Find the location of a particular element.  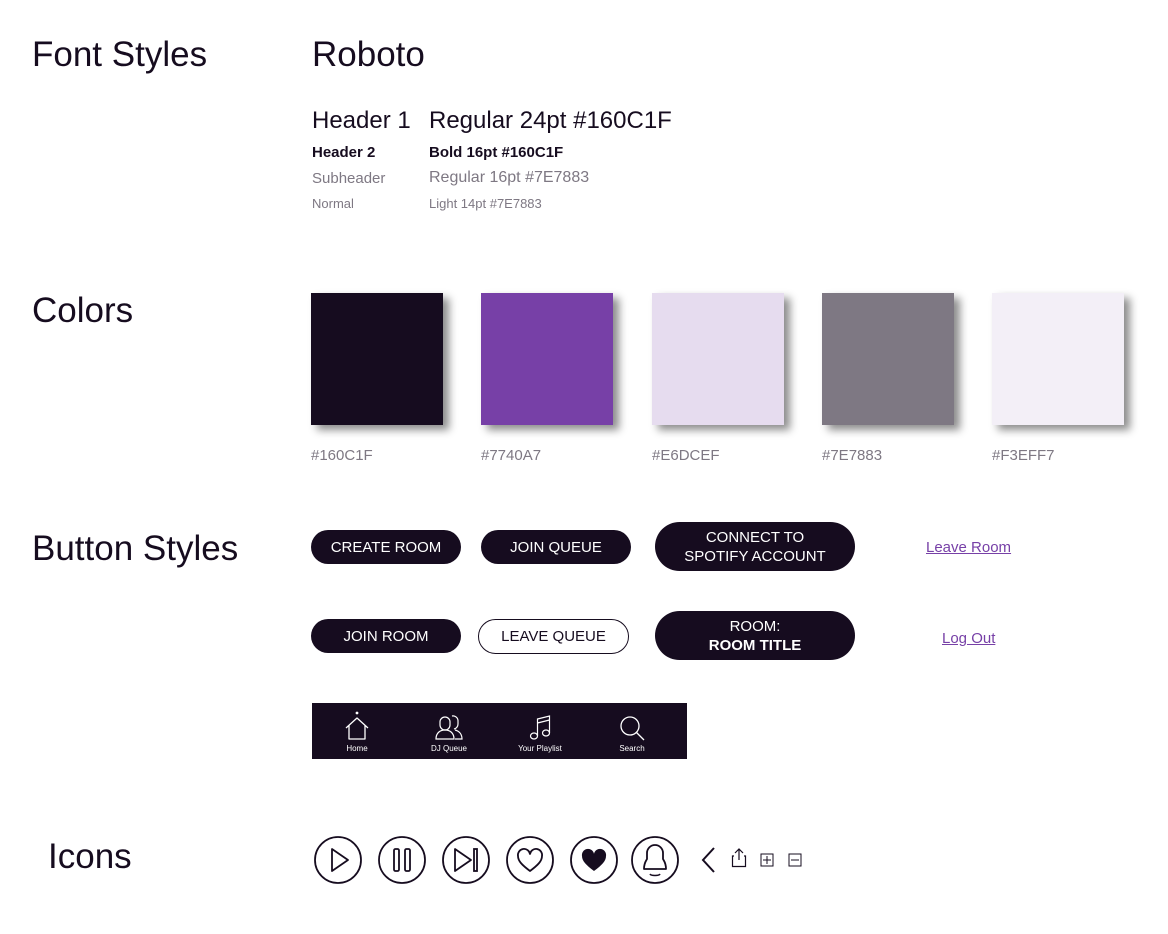

typo-header2-label: Header 2 is located at coordinates (344, 152).